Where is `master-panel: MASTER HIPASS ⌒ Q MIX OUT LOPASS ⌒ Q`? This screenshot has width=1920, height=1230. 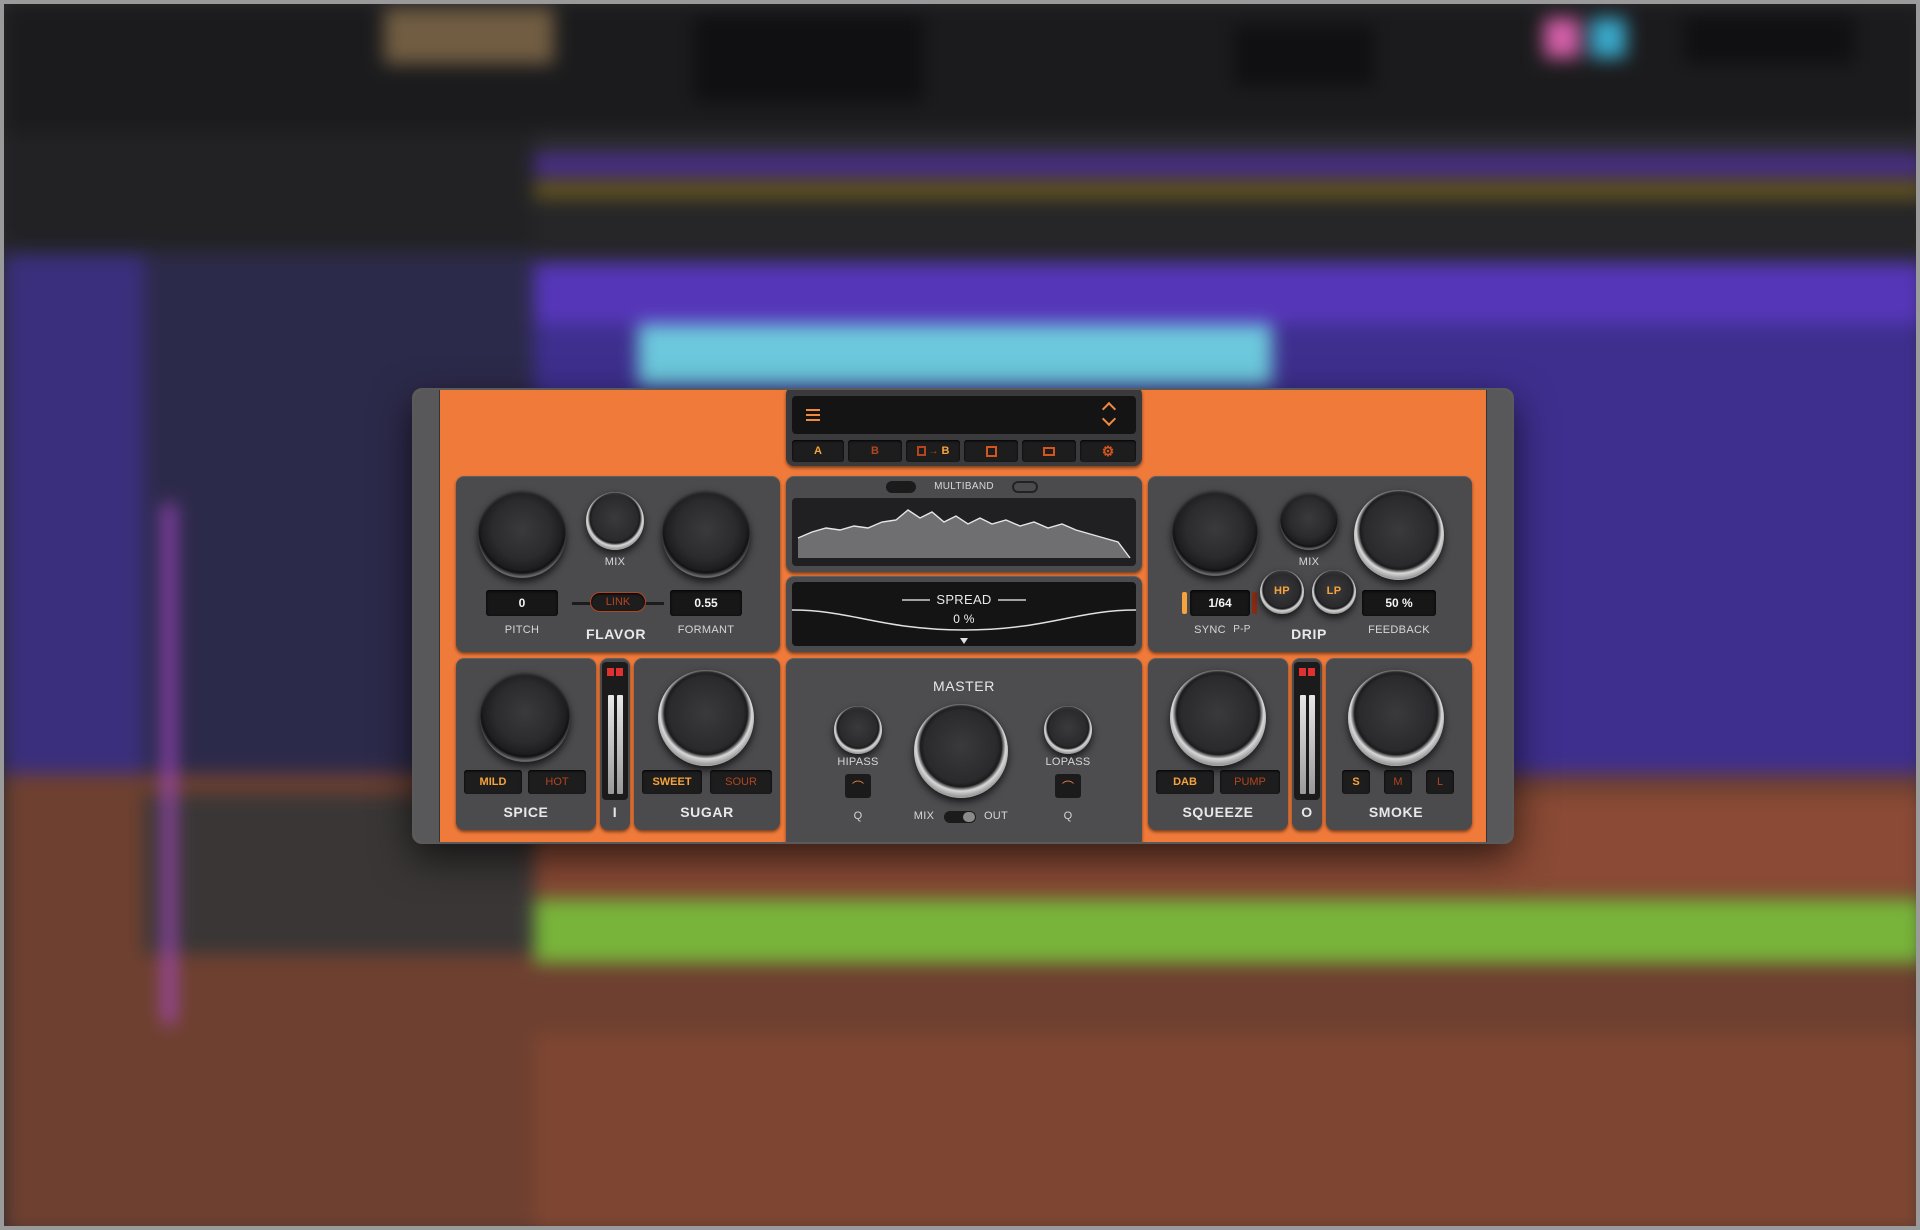 master-panel: MASTER HIPASS ⌒ Q MIX OUT LOPASS ⌒ Q is located at coordinates (964, 750).